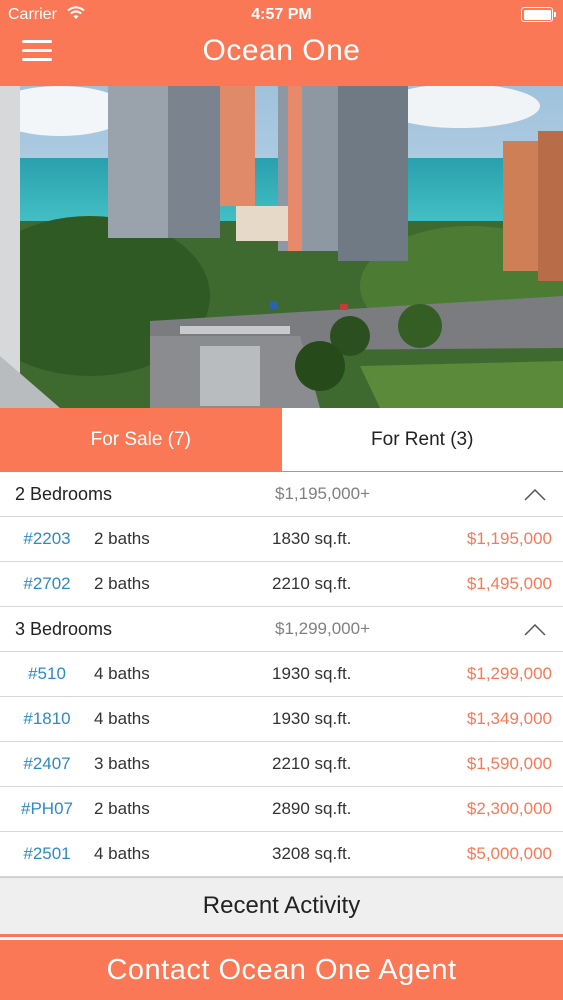  What do you see at coordinates (47, 764) in the screenshot?
I see `unit-number-link: #2407` at bounding box center [47, 764].